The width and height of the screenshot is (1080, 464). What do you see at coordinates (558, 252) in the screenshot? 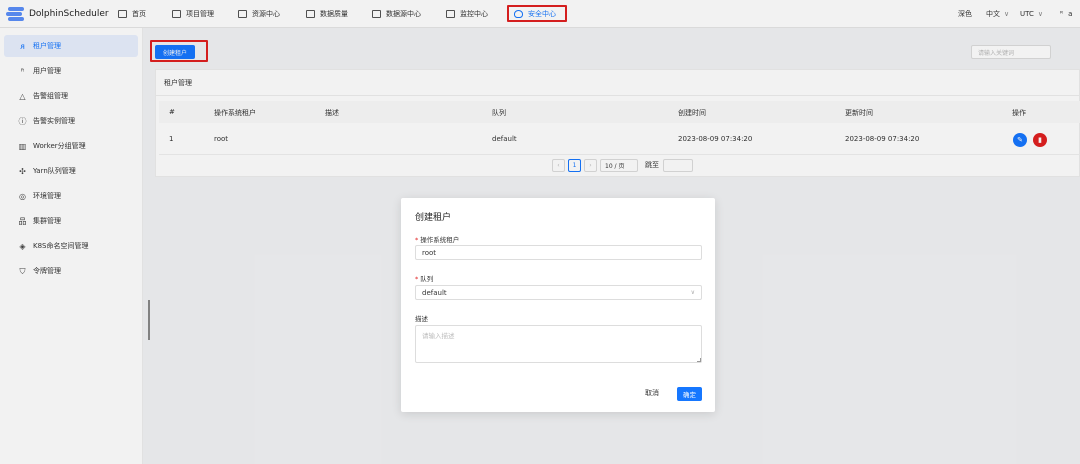
I see `tenant-code-input: root` at bounding box center [558, 252].